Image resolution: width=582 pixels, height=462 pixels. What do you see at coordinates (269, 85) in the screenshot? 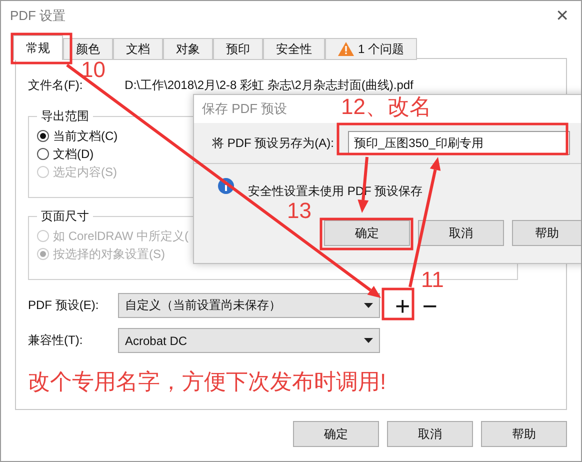
I see `file-path: D:\工作\2018\2月\2-8 彩虹 杂志\2月杂志封面(曲线).pdf` at bounding box center [269, 85].